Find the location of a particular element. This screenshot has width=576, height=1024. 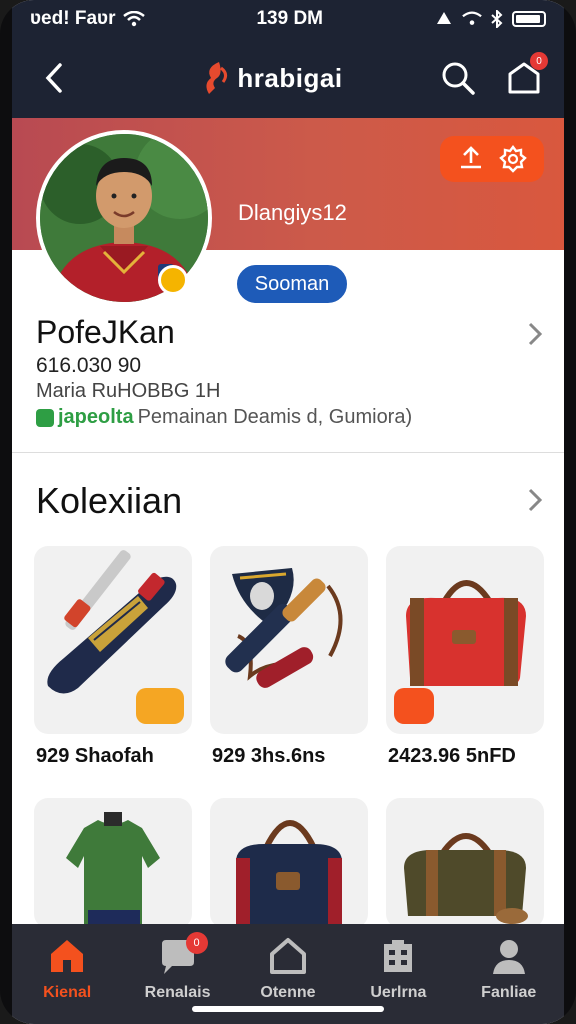

profile-meta: Maria RuHOBBG 1H is located at coordinates (128, 391).